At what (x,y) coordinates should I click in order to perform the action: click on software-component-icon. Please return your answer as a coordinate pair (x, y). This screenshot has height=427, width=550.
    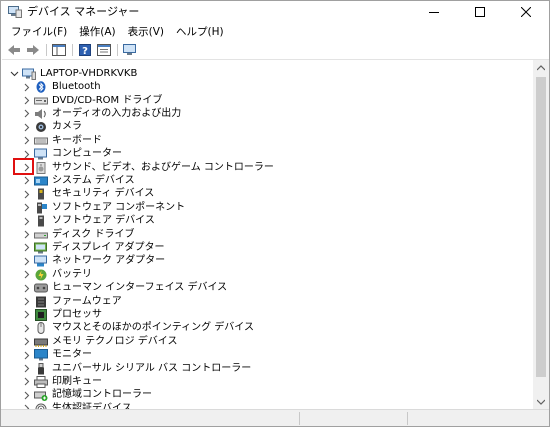
    Looking at the image, I should click on (41, 208).